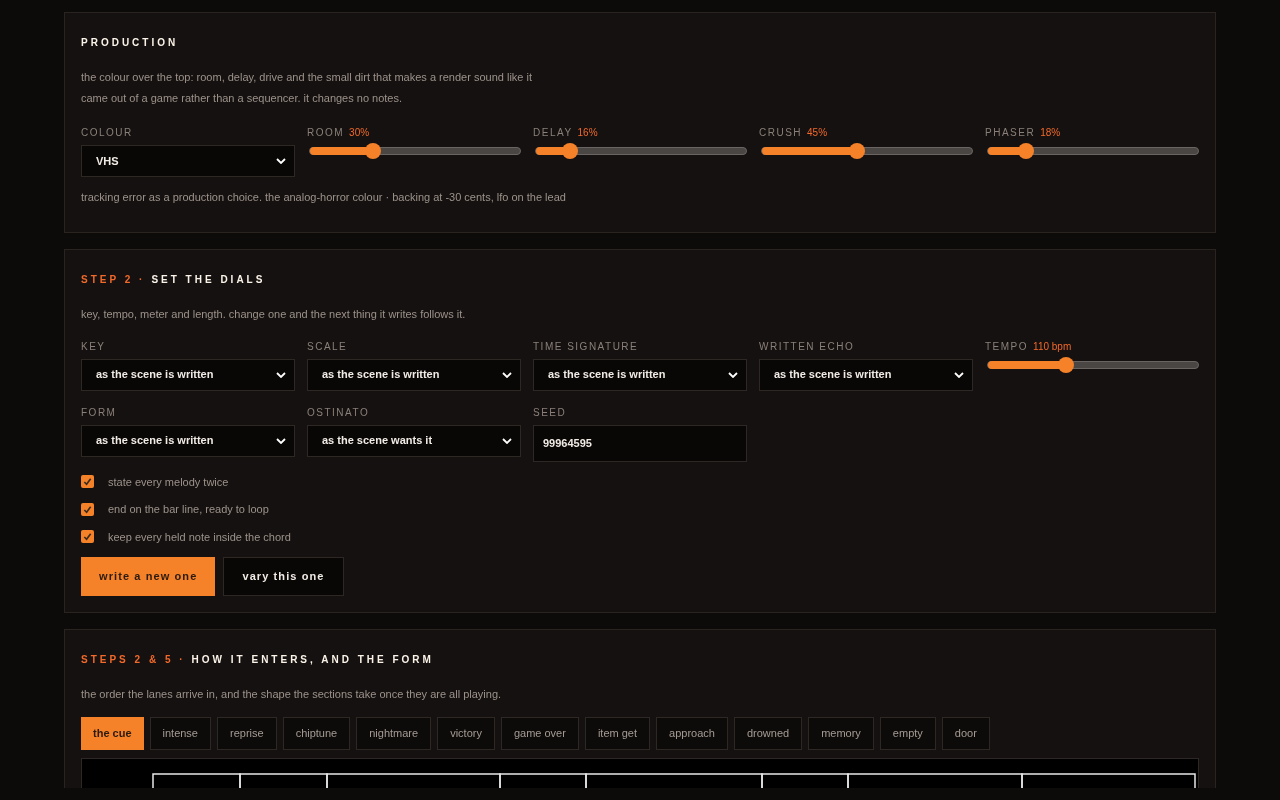 Image resolution: width=1280 pixels, height=800 pixels. Describe the element at coordinates (312, 659) in the screenshot. I see `section-title: HOW IT ENTERS, AND THE FORM` at that location.